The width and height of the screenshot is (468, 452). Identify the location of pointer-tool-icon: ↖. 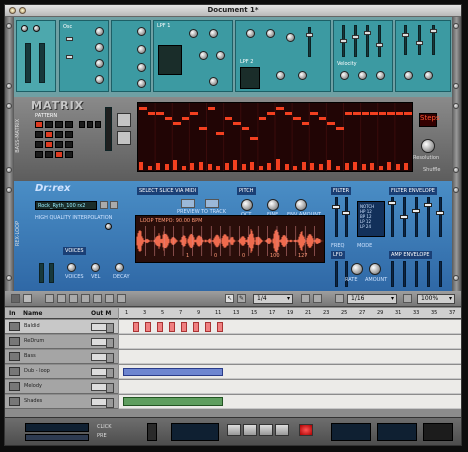
(229, 298).